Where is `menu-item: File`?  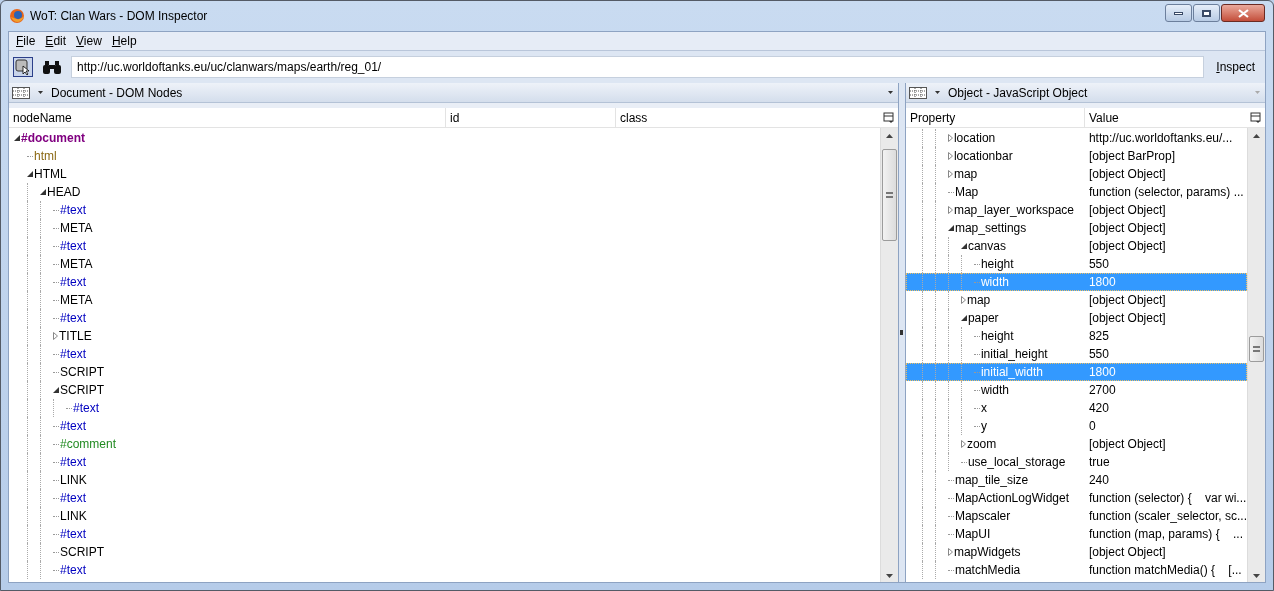
menu-item: File is located at coordinates (26, 41).